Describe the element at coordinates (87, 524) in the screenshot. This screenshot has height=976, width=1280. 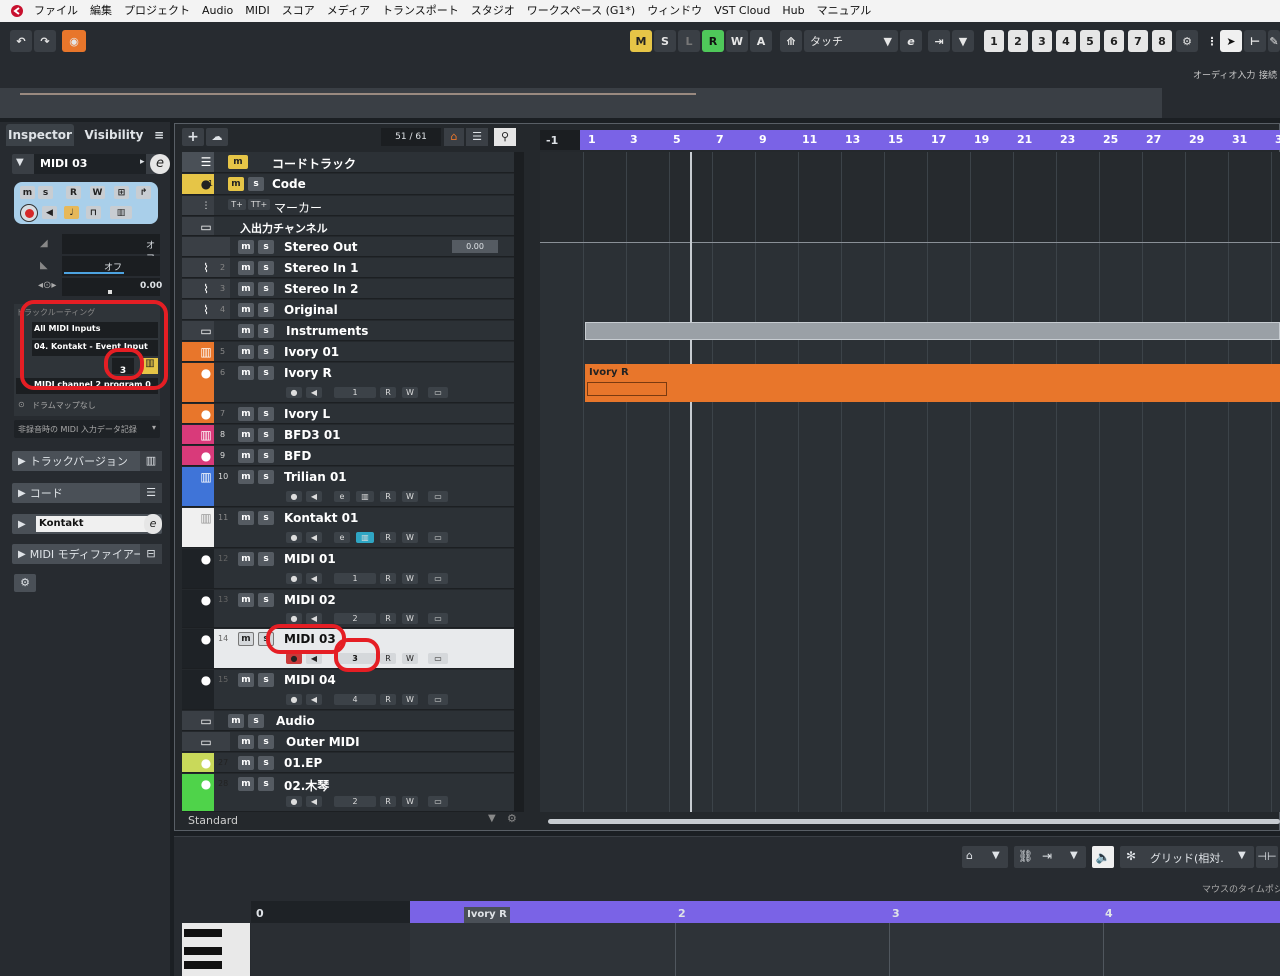
I see `section-kontakt: ▶ Kontakt e` at that location.